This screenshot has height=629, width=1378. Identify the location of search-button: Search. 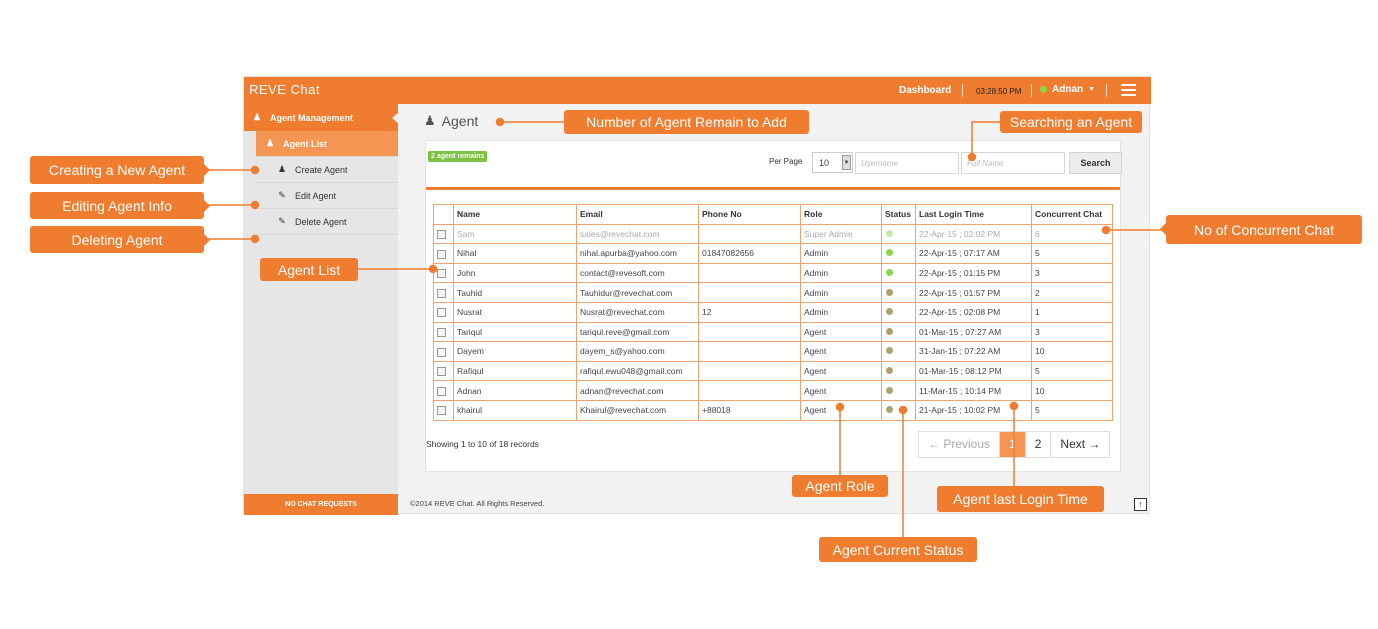
(1095, 163).